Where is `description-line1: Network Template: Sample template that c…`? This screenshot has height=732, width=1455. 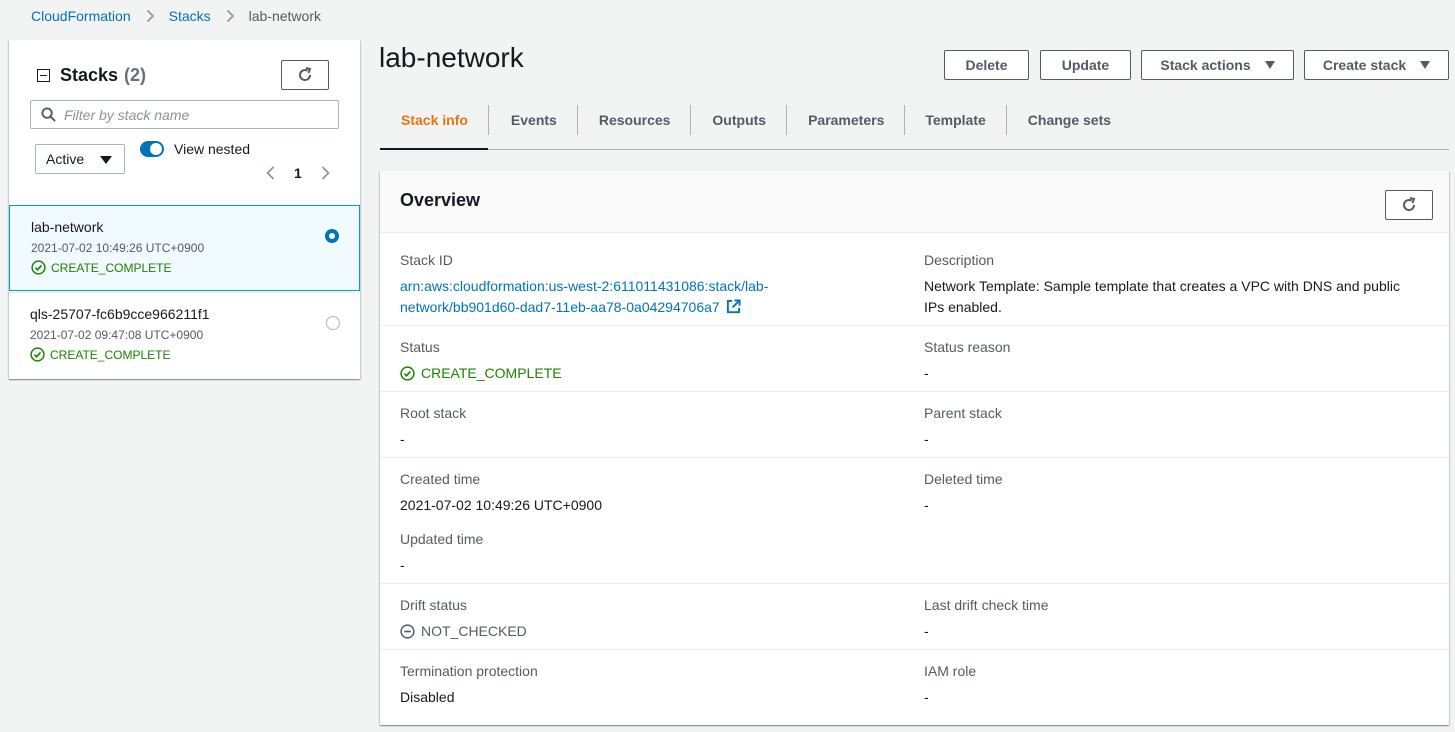
description-line1: Network Template: Sample template that c… is located at coordinates (1162, 286).